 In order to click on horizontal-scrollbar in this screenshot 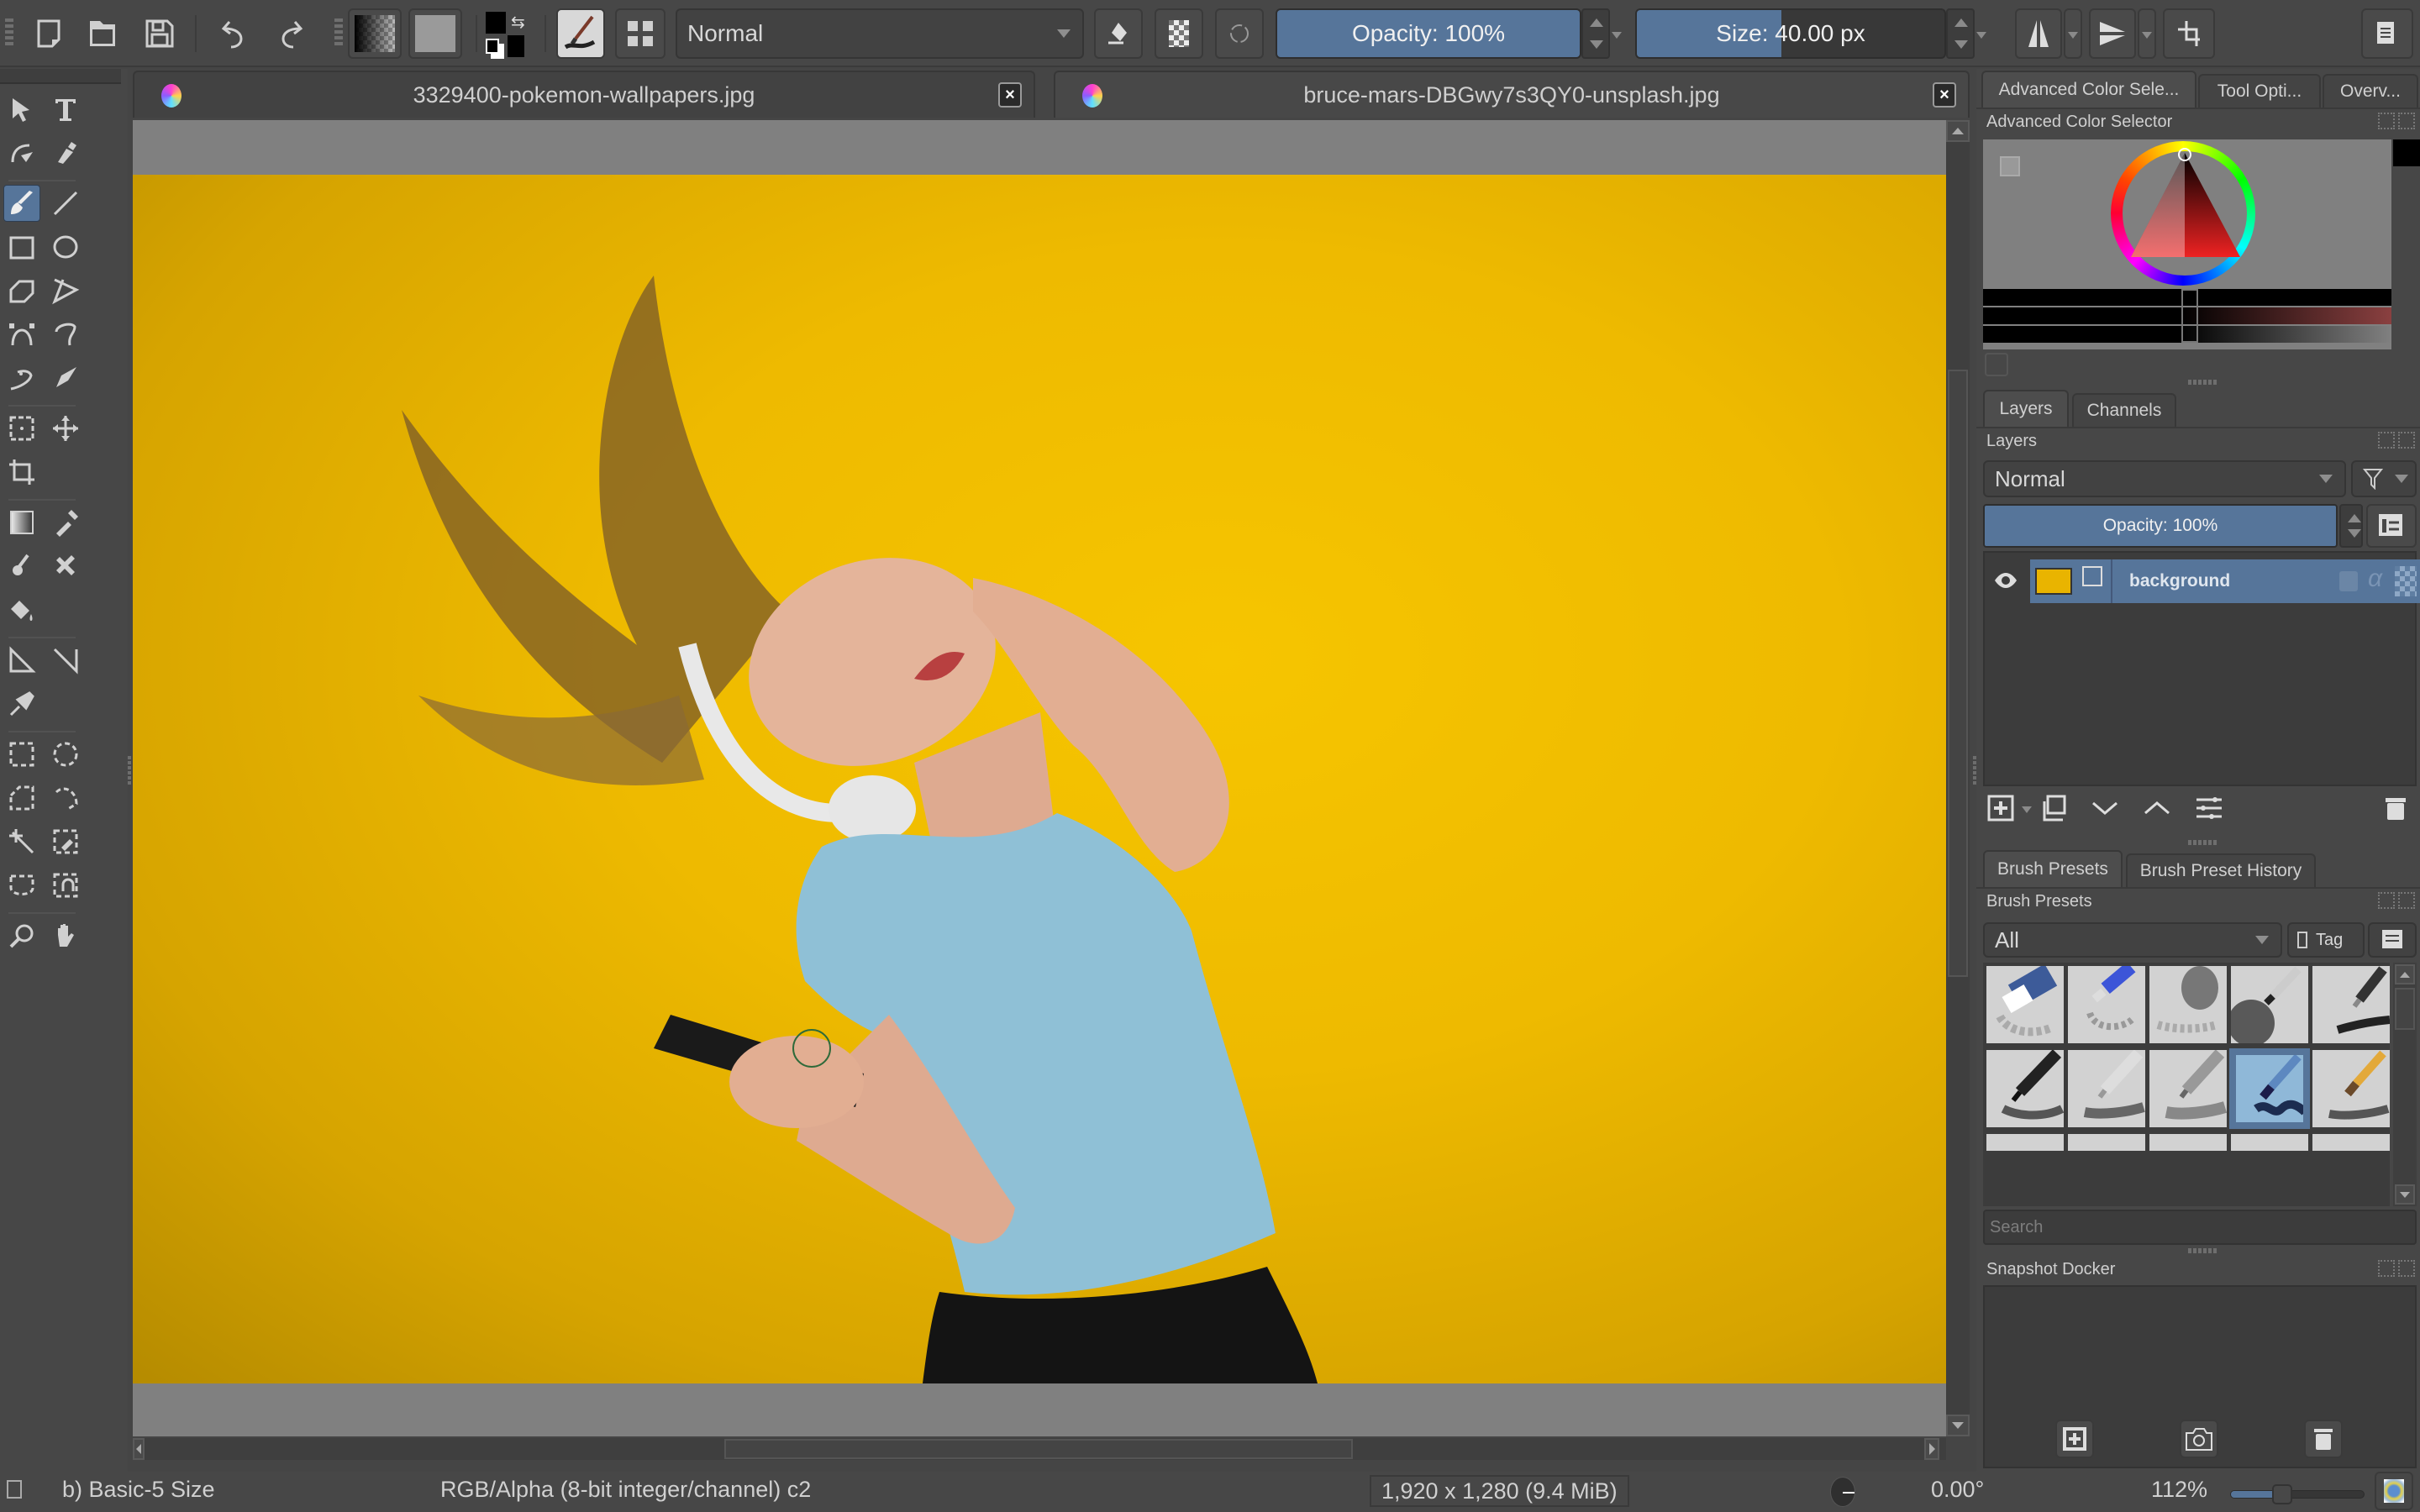, I will do `click(1040, 1449)`.